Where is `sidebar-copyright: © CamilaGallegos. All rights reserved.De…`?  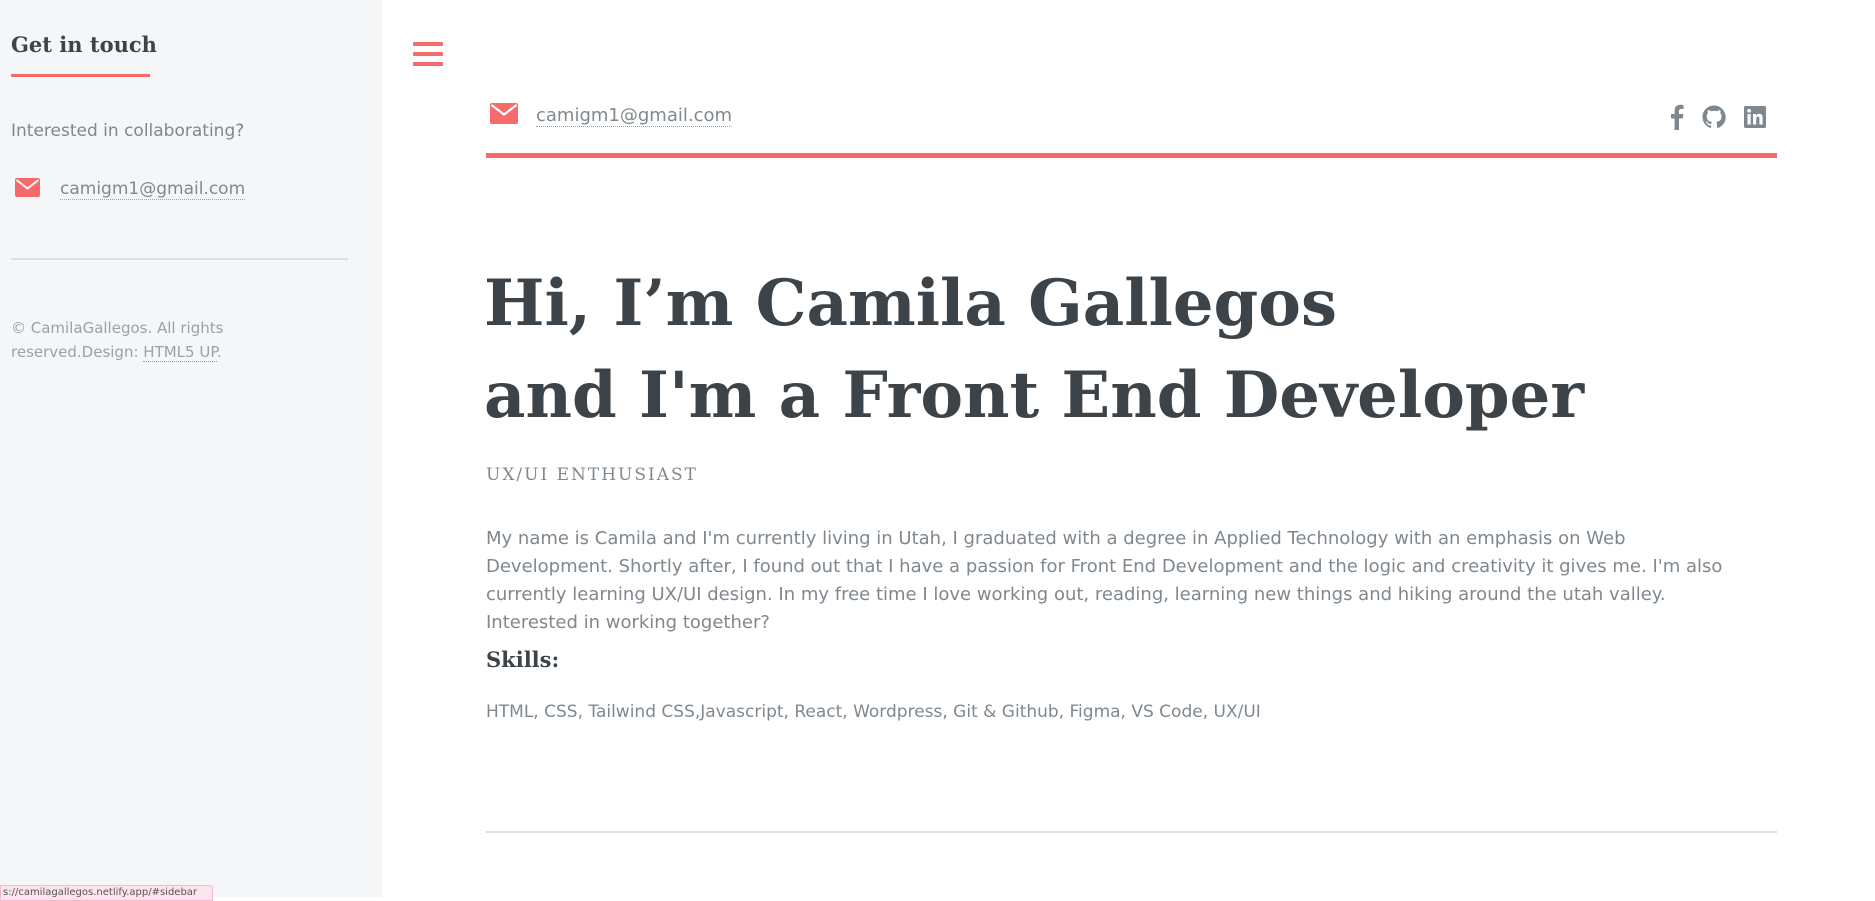 sidebar-copyright: © CamilaGallegos. All rights reserved.De… is located at coordinates (176, 340).